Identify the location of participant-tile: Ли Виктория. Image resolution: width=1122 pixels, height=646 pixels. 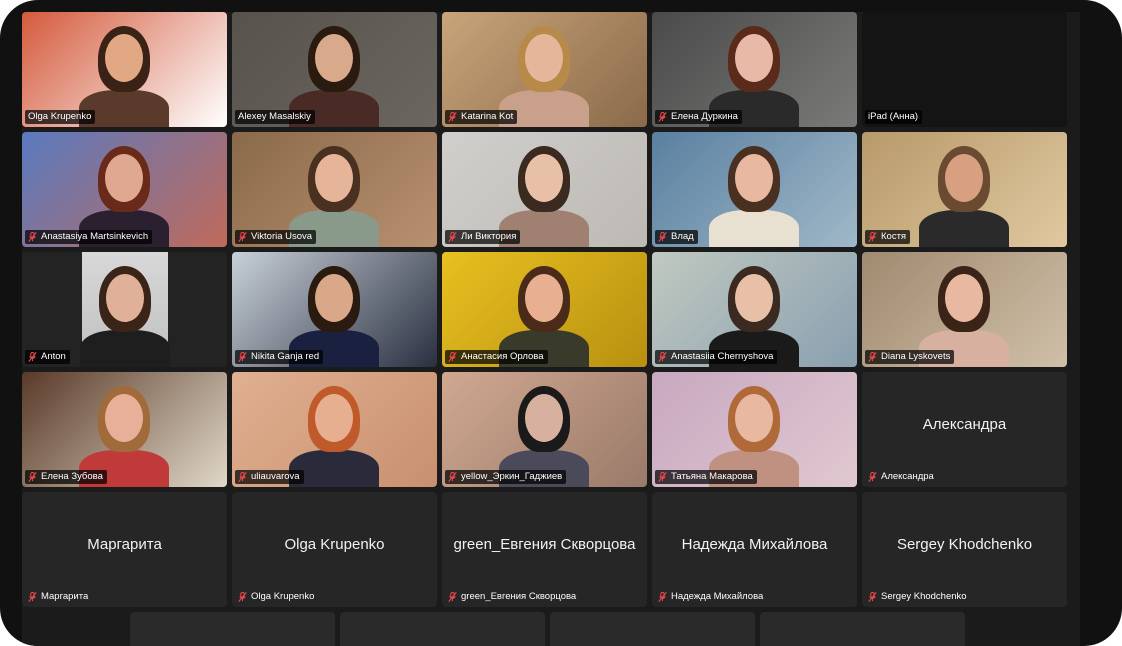
(544, 189).